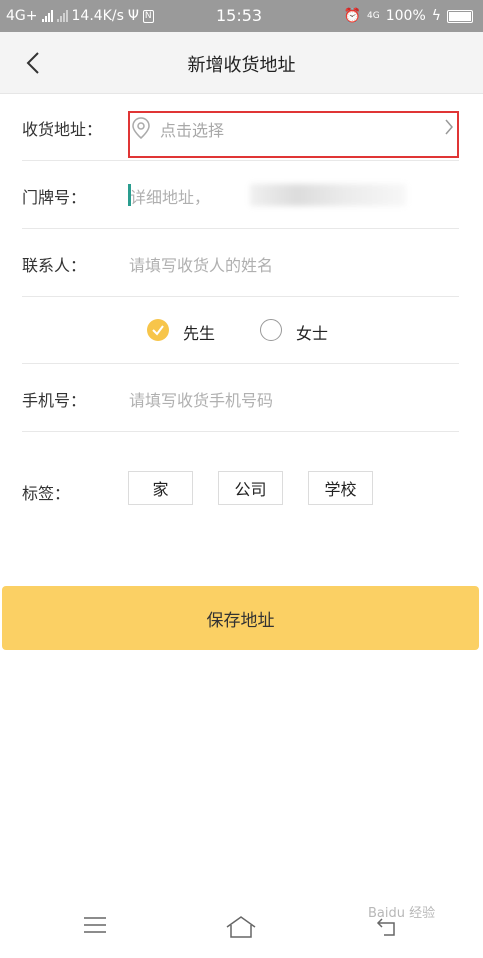  What do you see at coordinates (95, 925) in the screenshot?
I see `menu-icon` at bounding box center [95, 925].